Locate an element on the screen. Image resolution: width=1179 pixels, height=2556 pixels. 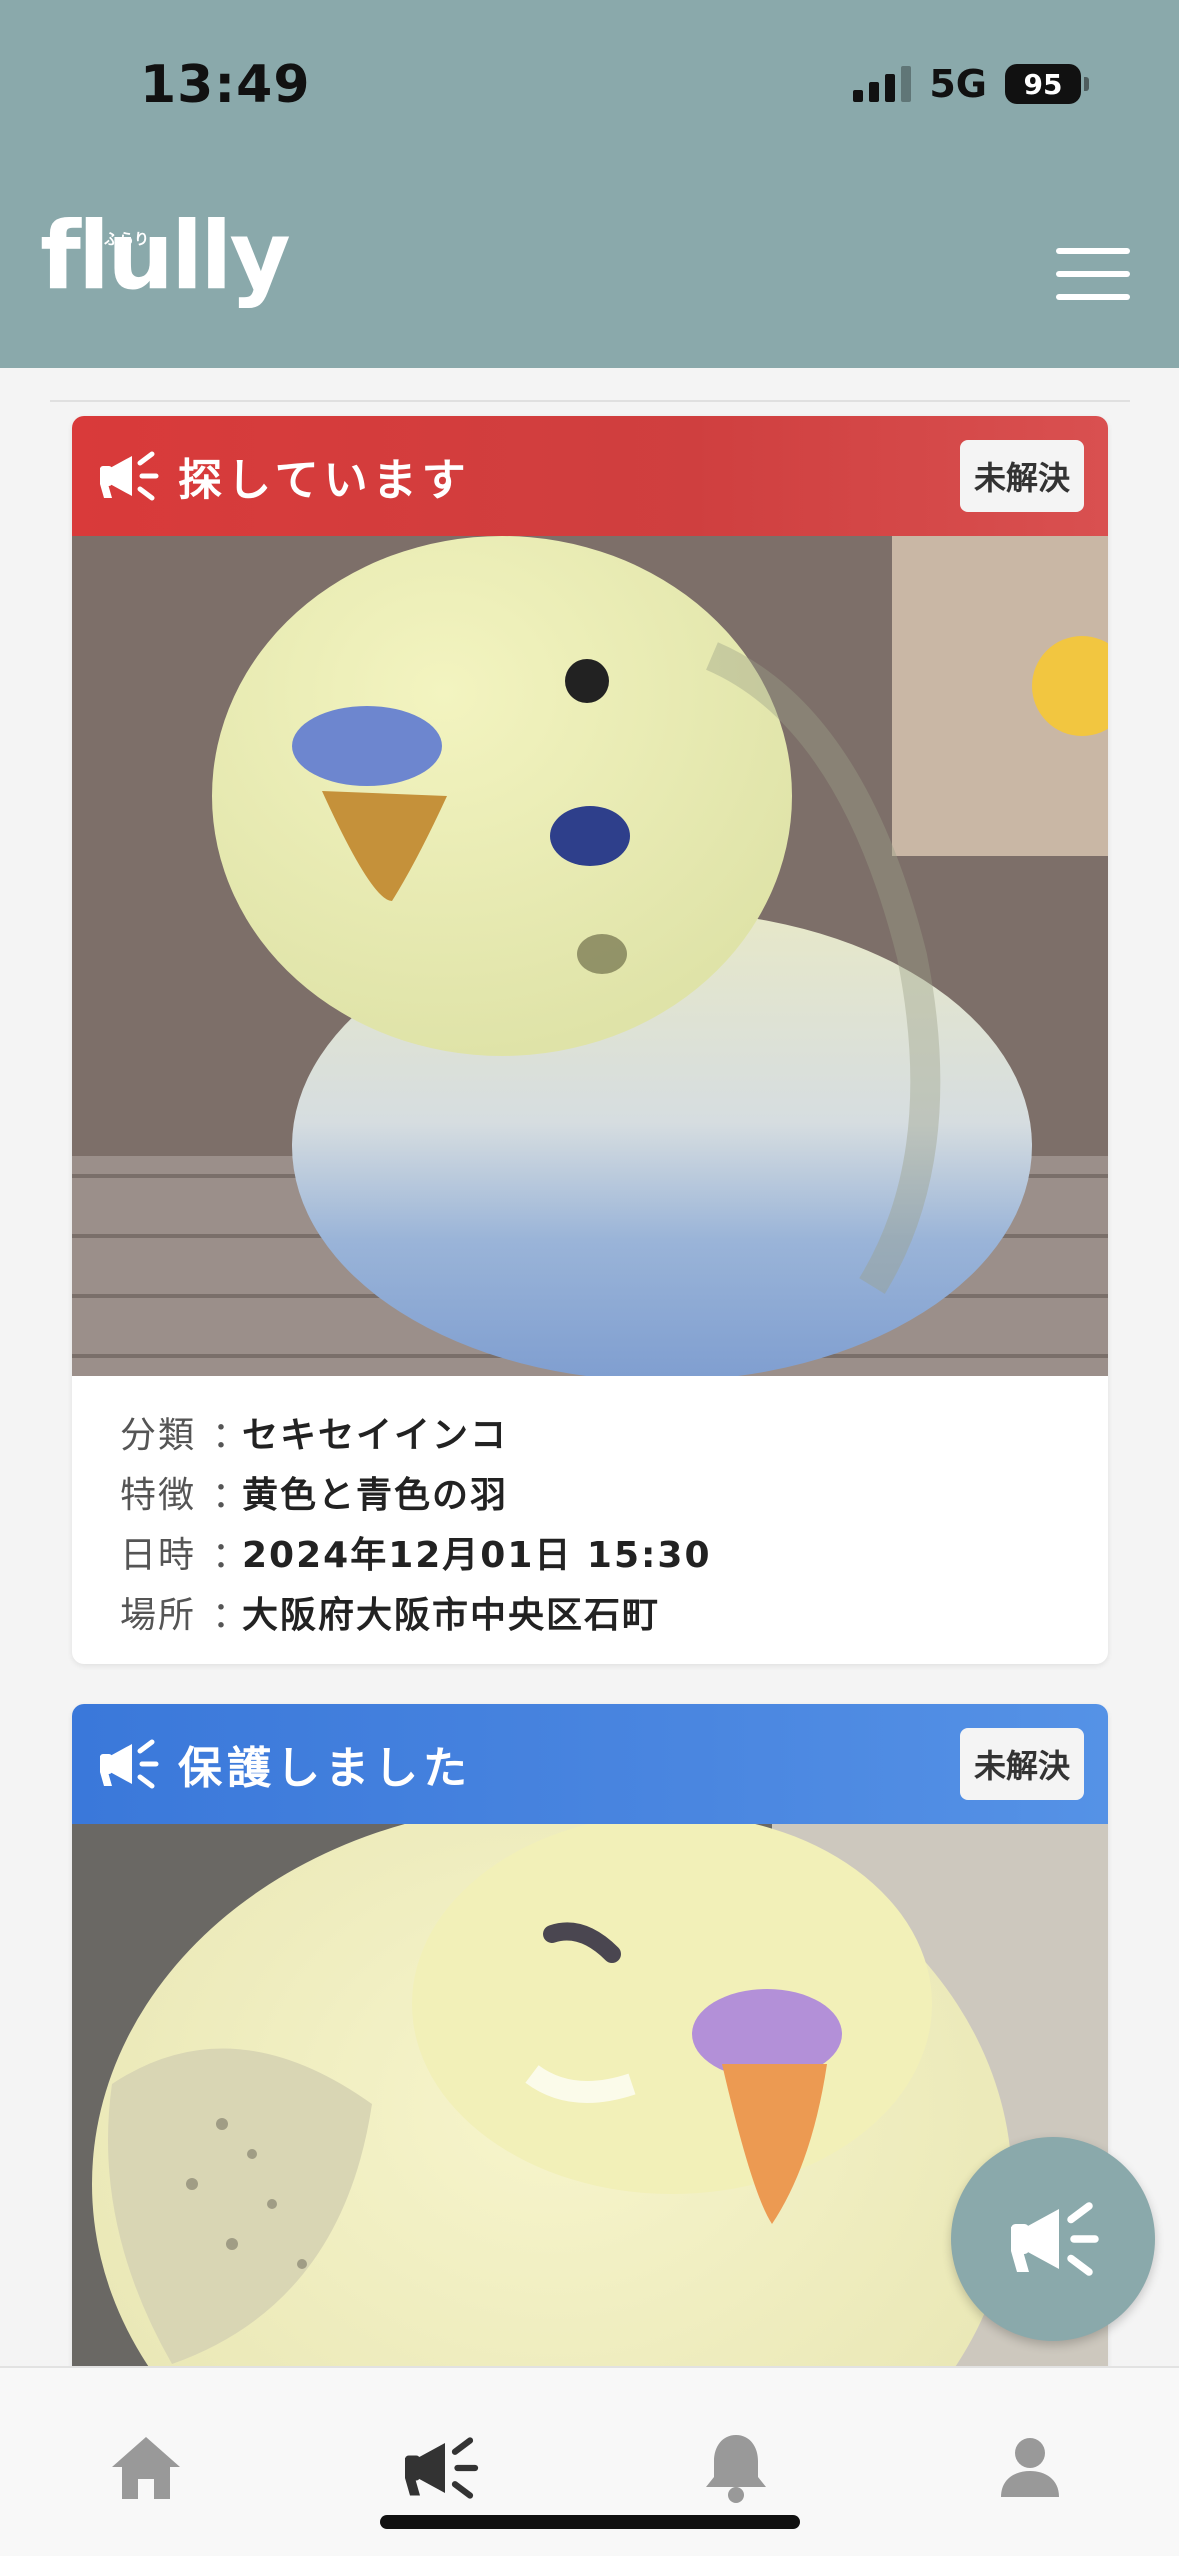
logo-subtext: ふらり is located at coordinates (127, 239).